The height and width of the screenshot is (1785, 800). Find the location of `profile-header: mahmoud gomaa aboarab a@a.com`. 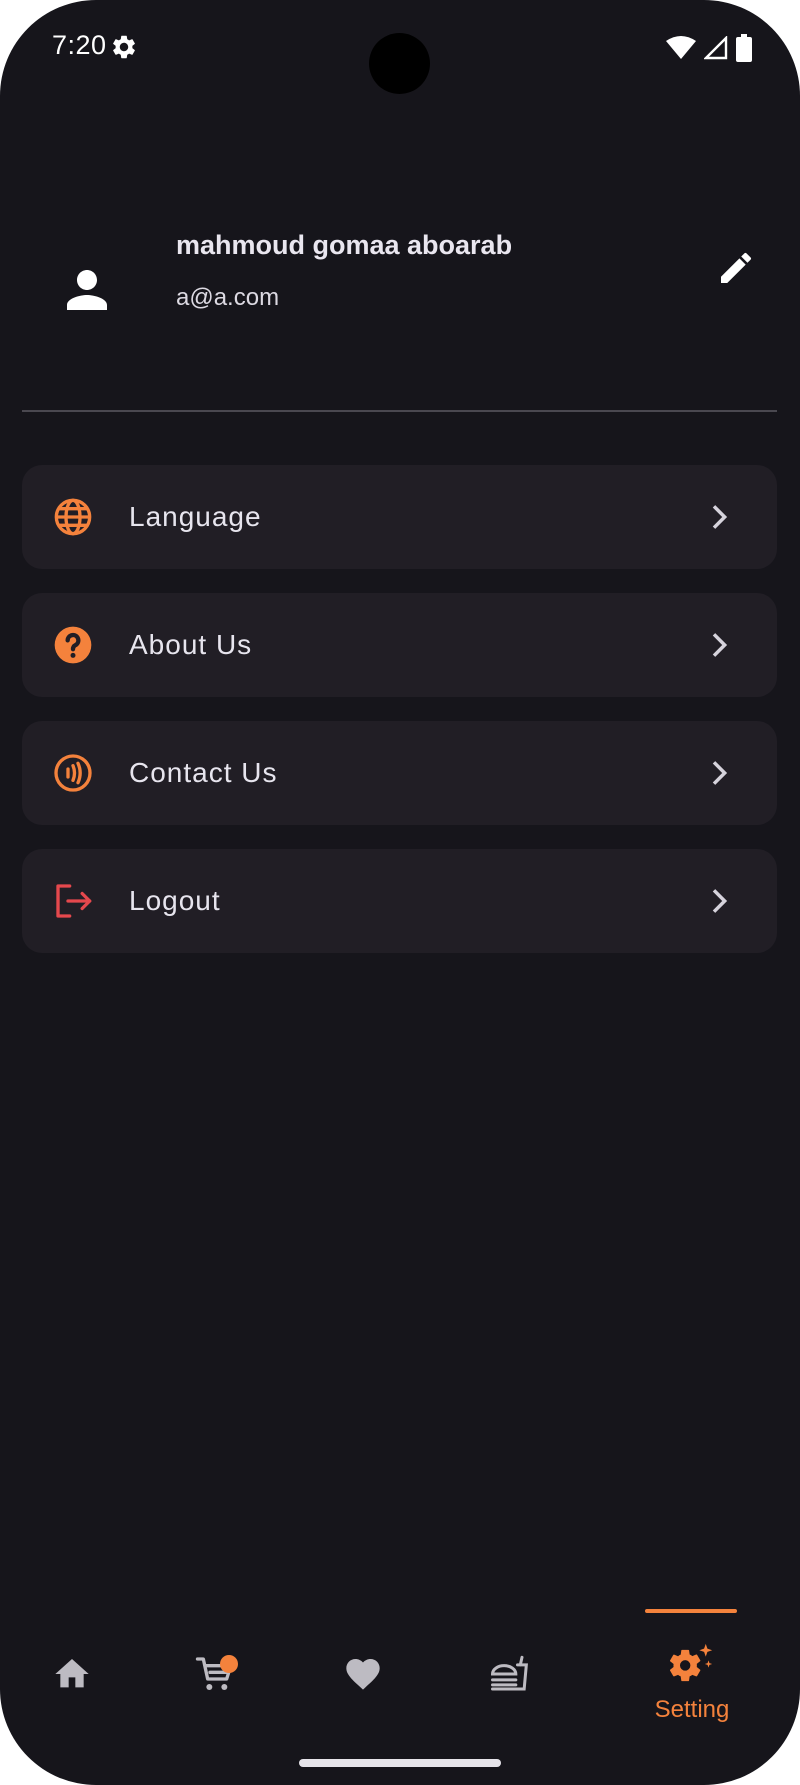

profile-header: mahmoud gomaa aboarab a@a.com is located at coordinates (400, 280).